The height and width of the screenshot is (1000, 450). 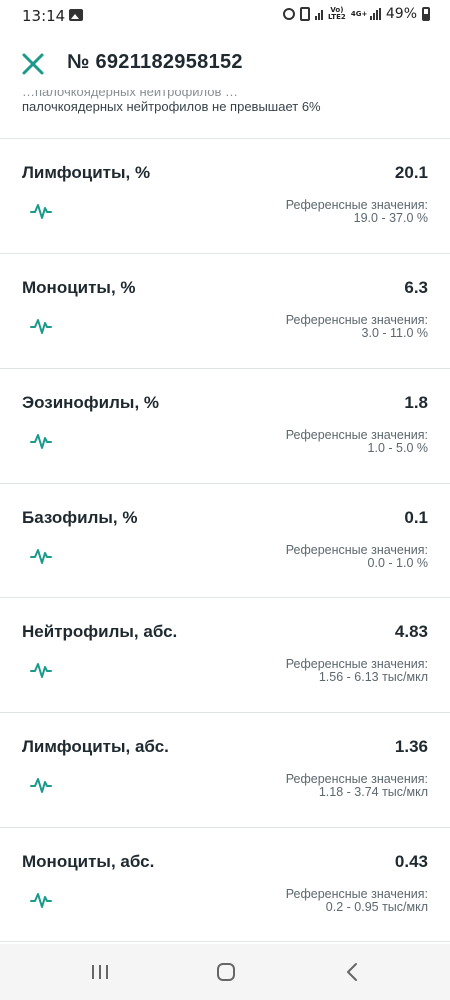 I want to click on reference-range: 1.18 - 3.74 тыс/мкл, so click(x=373, y=792).